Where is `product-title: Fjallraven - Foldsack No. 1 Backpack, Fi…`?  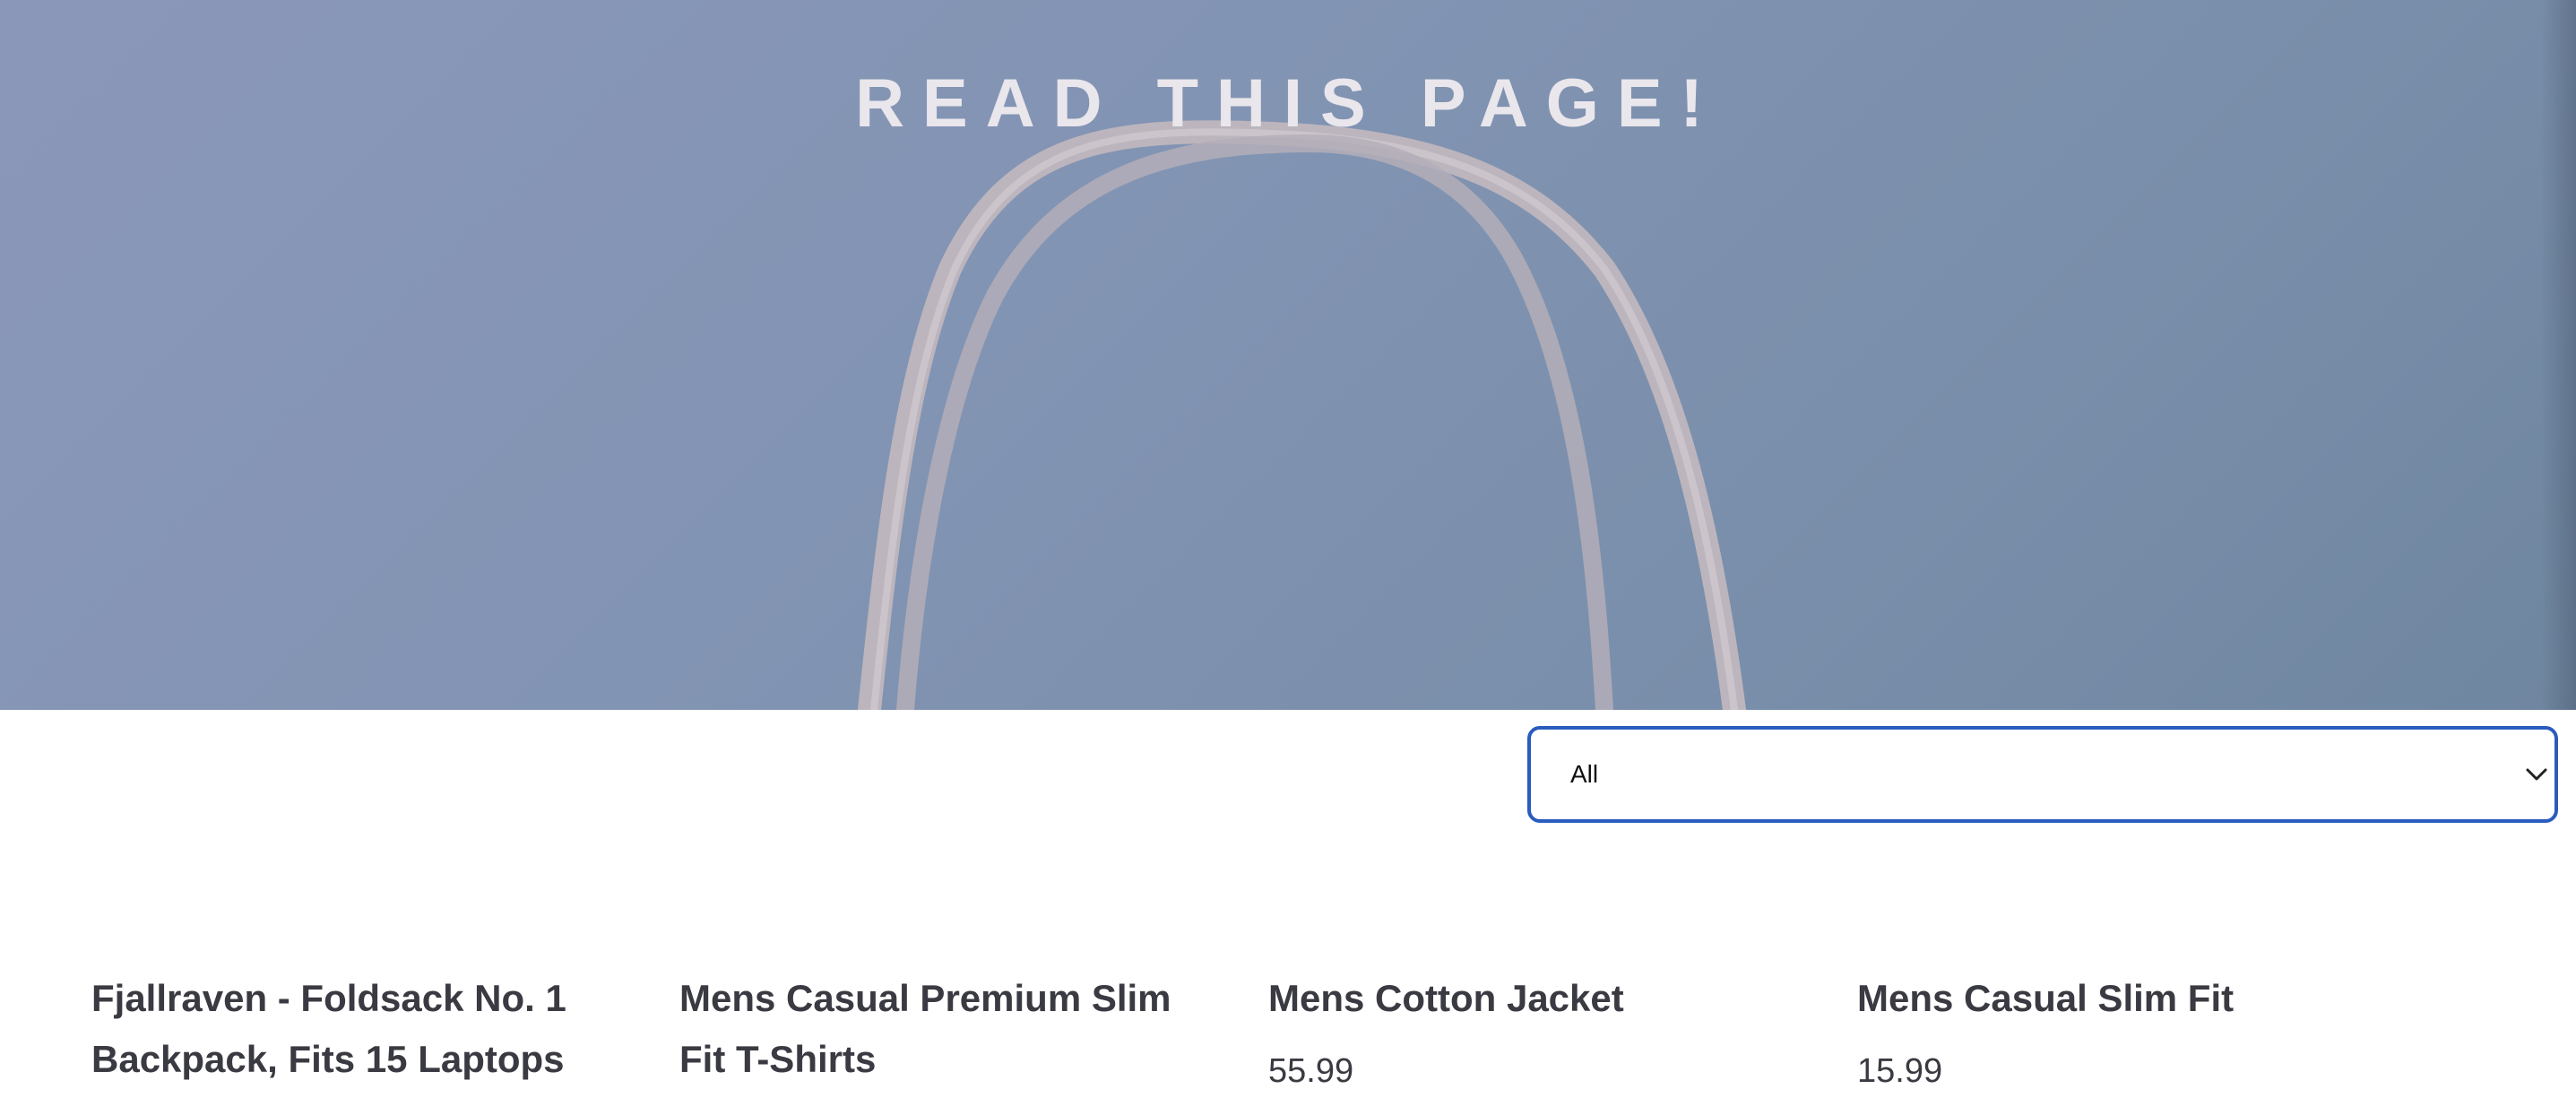 product-title: Fjallraven - Foldsack No. 1 Backpack, Fi… is located at coordinates (351, 1029).